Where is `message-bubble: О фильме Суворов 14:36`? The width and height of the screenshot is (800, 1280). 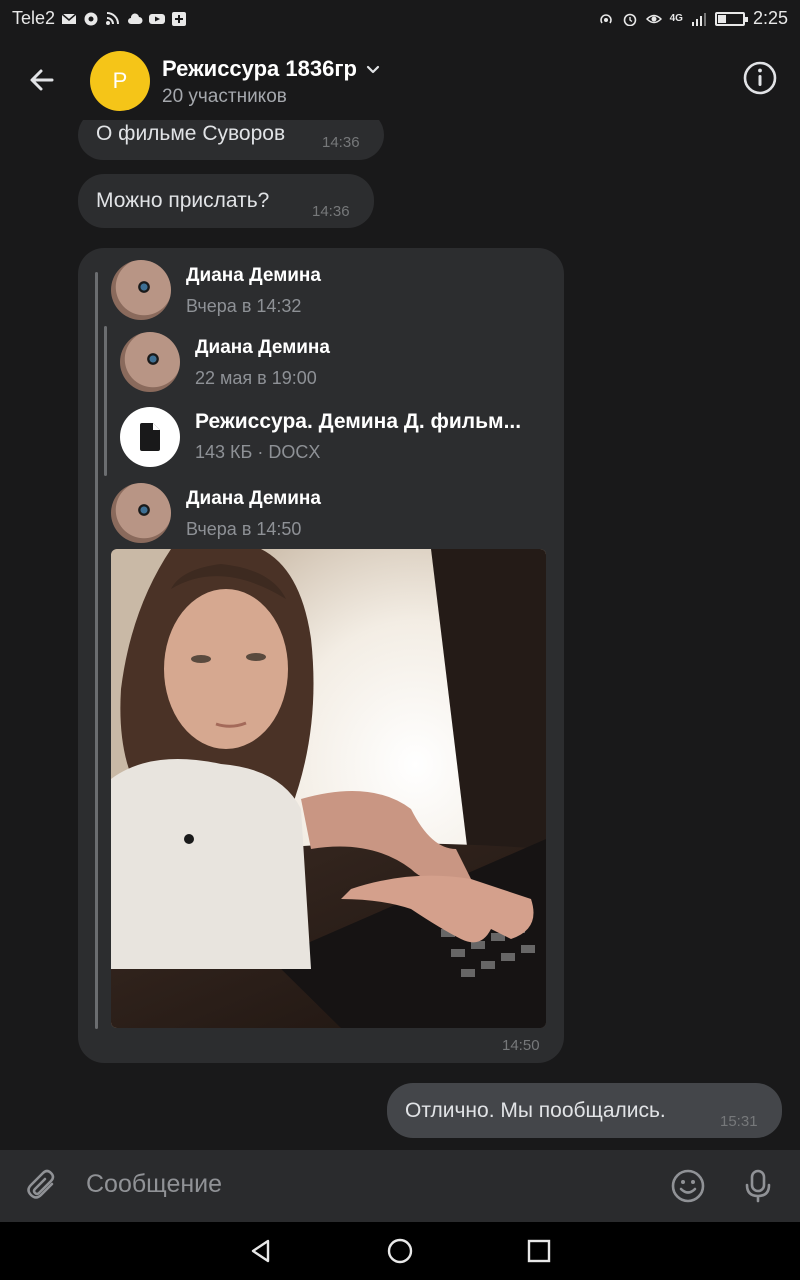
message-bubble: О фильме Суворов 14:36 is located at coordinates (231, 140).